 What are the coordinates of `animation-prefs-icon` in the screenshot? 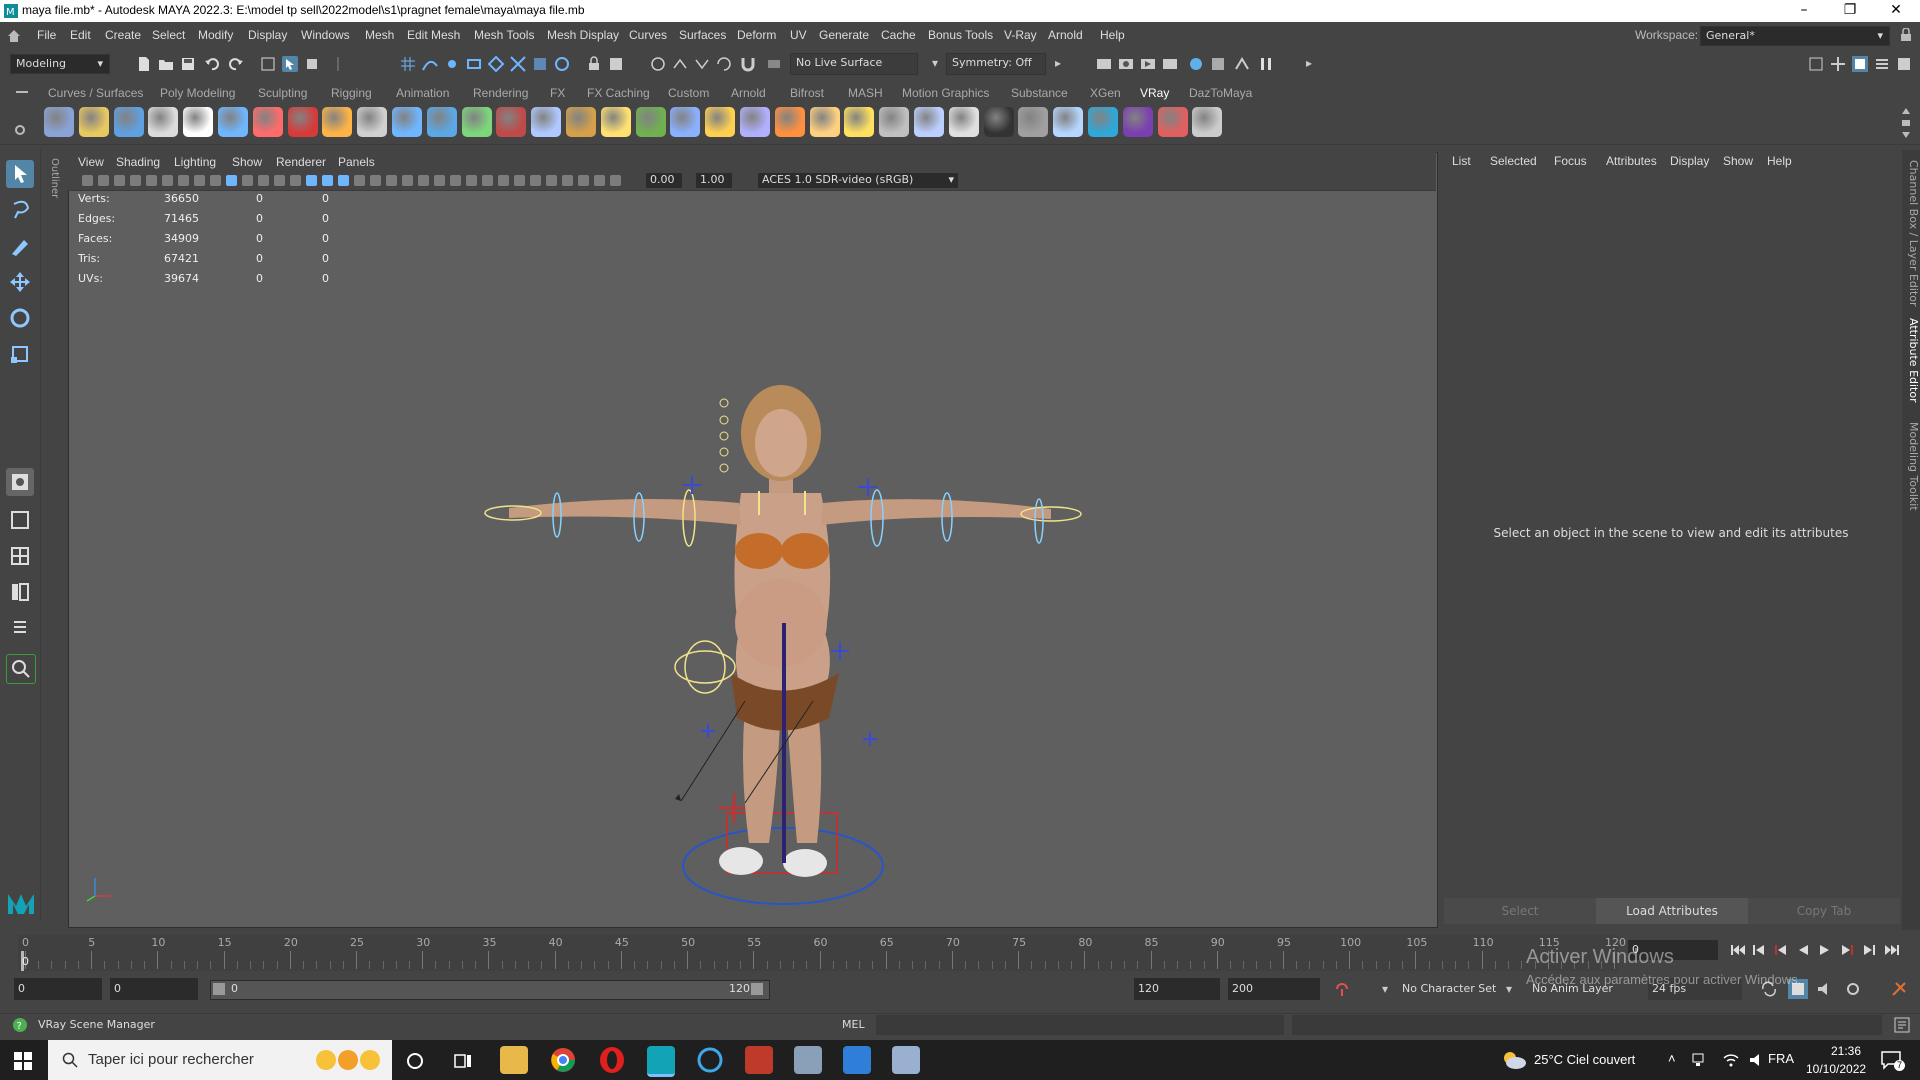 It's located at (1899, 989).